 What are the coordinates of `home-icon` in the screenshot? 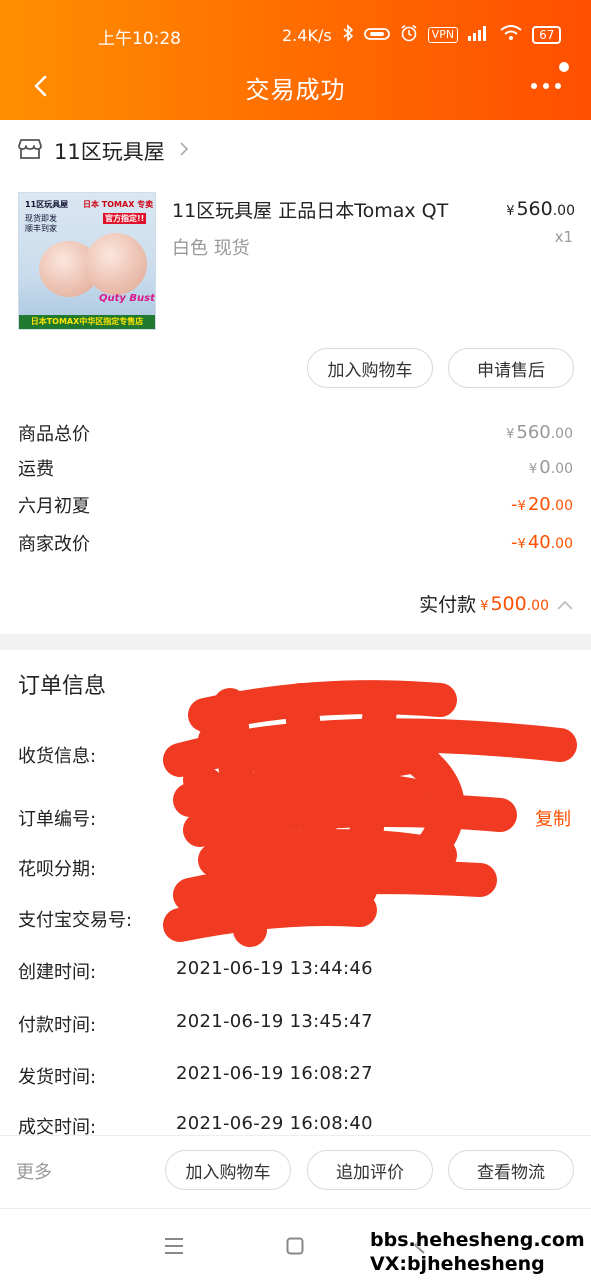 It's located at (295, 1248).